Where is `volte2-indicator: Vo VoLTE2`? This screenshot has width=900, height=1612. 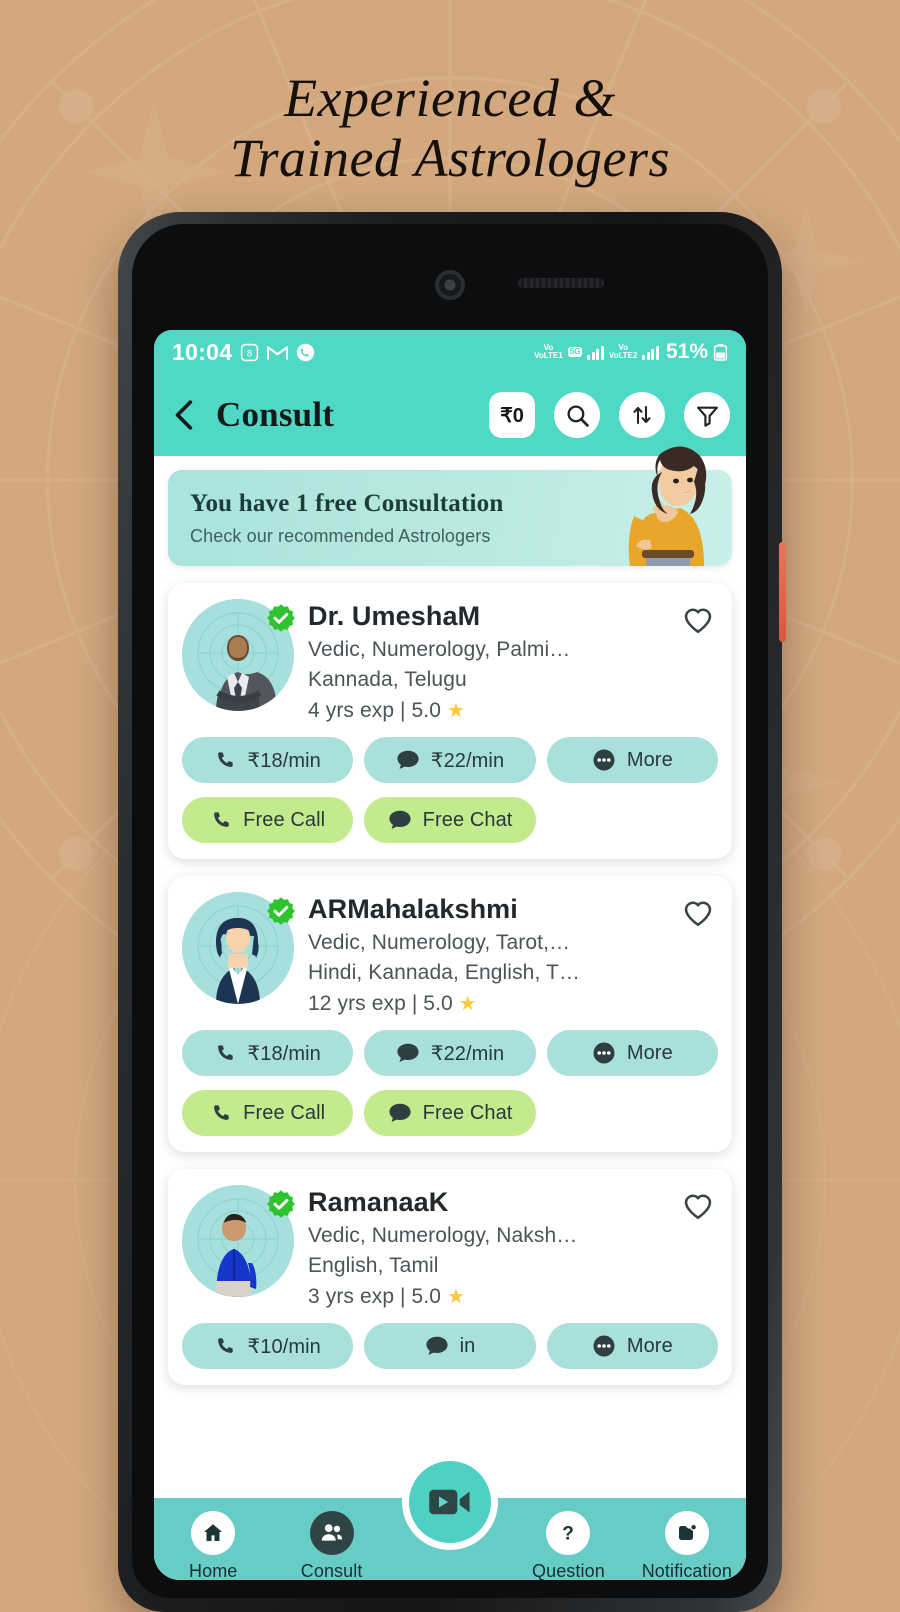
volte2-indicator: Vo VoLTE2 is located at coordinates (623, 351).